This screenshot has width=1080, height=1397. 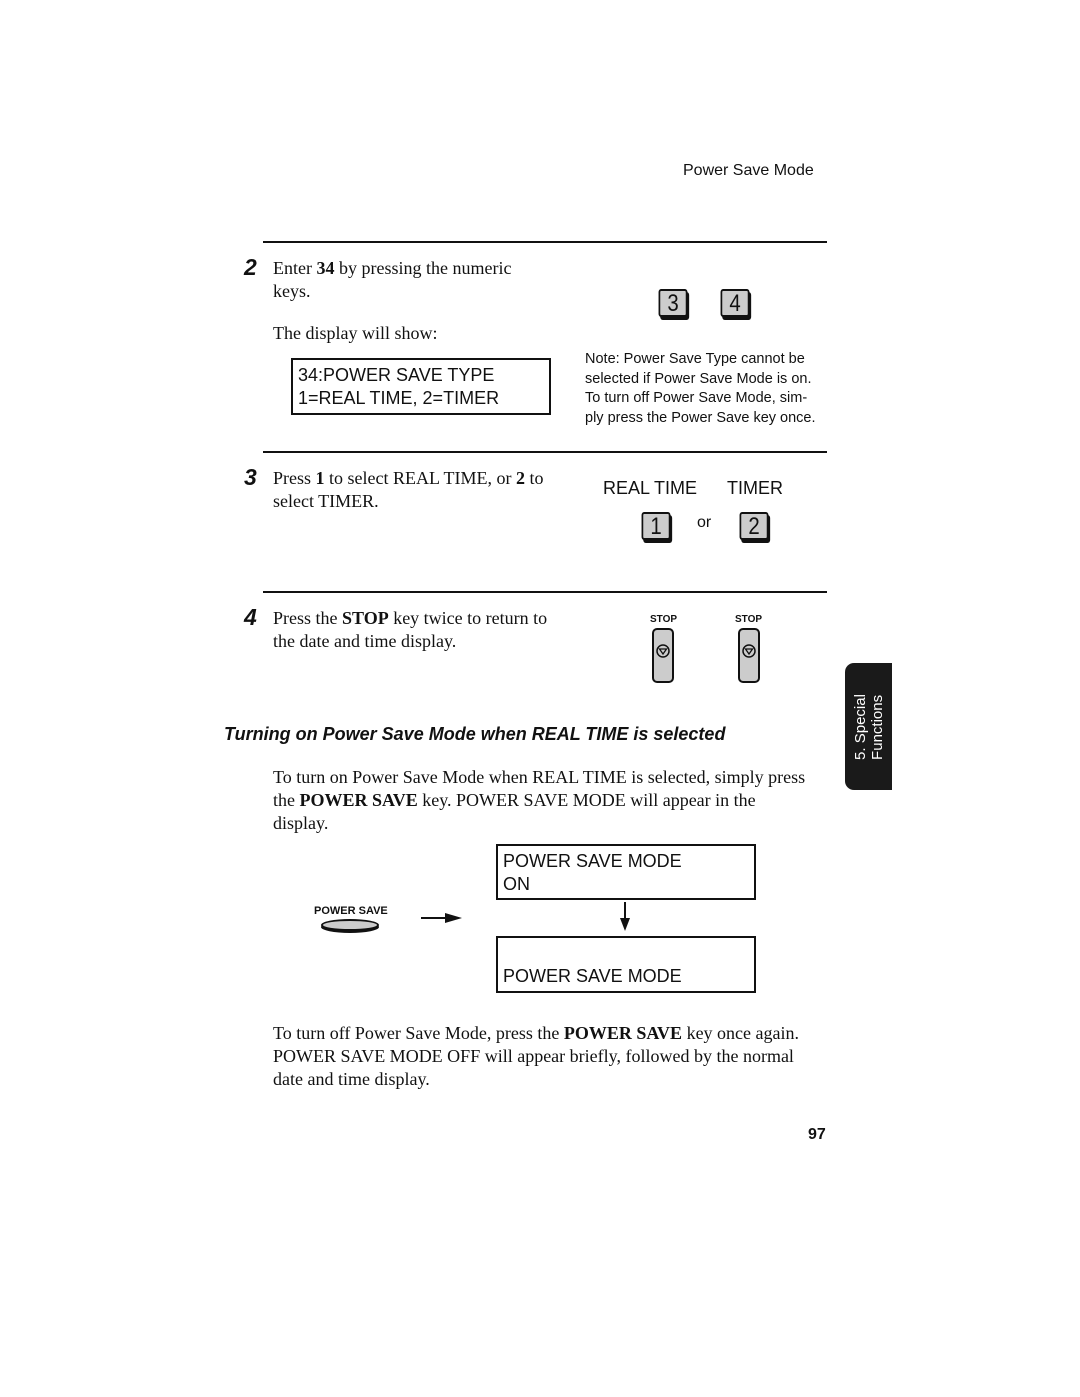 I want to click on display-intro: The display will show:, so click(x=355, y=333).